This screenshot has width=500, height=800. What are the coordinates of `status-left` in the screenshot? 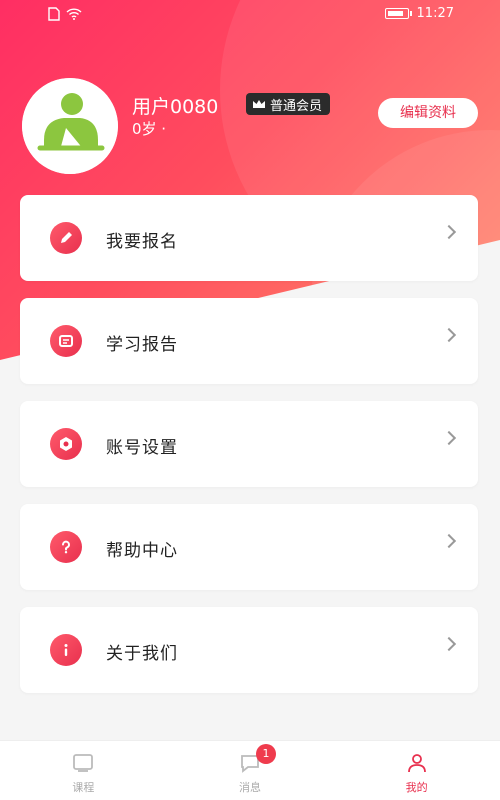 It's located at (65, 14).